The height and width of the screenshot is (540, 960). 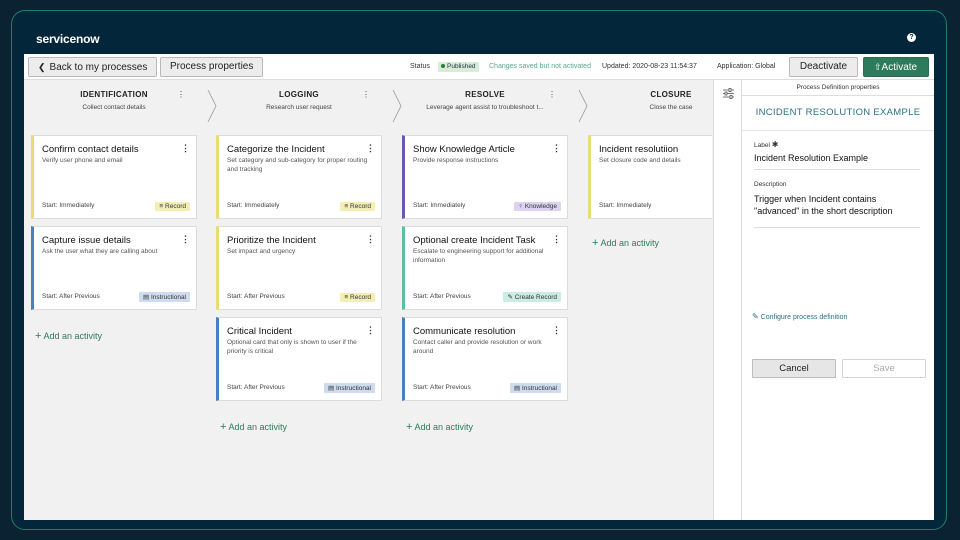 I want to click on card-type-badge: ♀ Knowledge, so click(x=537, y=206).